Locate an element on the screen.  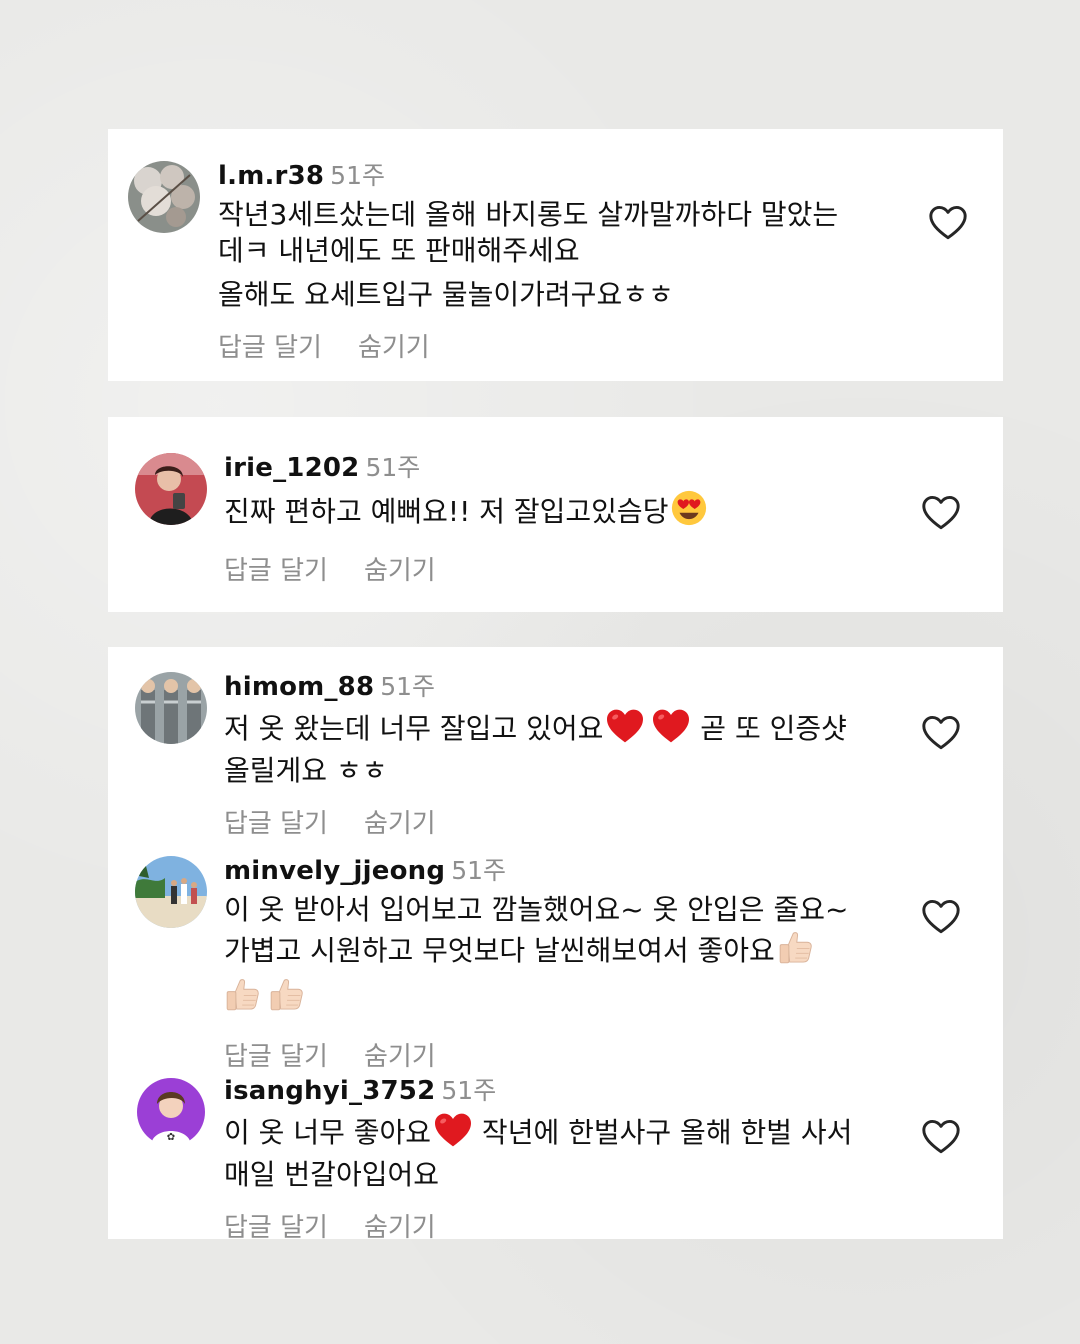
comment-line: 올해도 요세트입구 물놀이가려구요ㅎㅎ is located at coordinates (446, 294).